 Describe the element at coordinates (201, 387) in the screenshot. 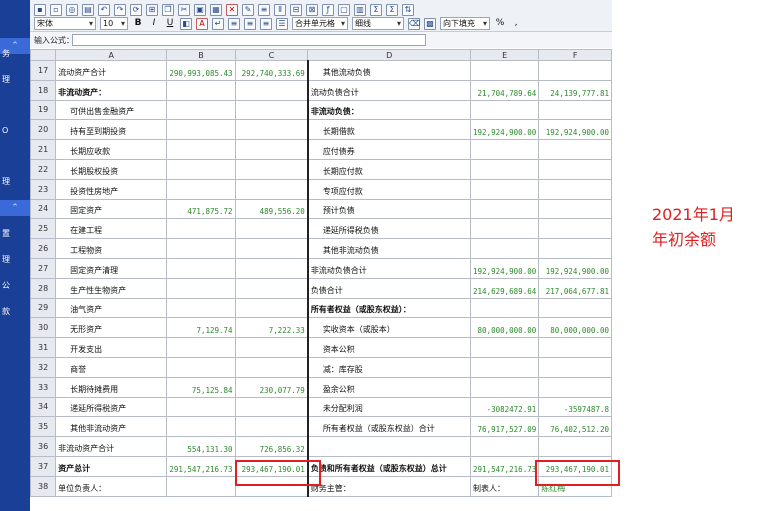

I see `cell-b: 75,125.84` at that location.